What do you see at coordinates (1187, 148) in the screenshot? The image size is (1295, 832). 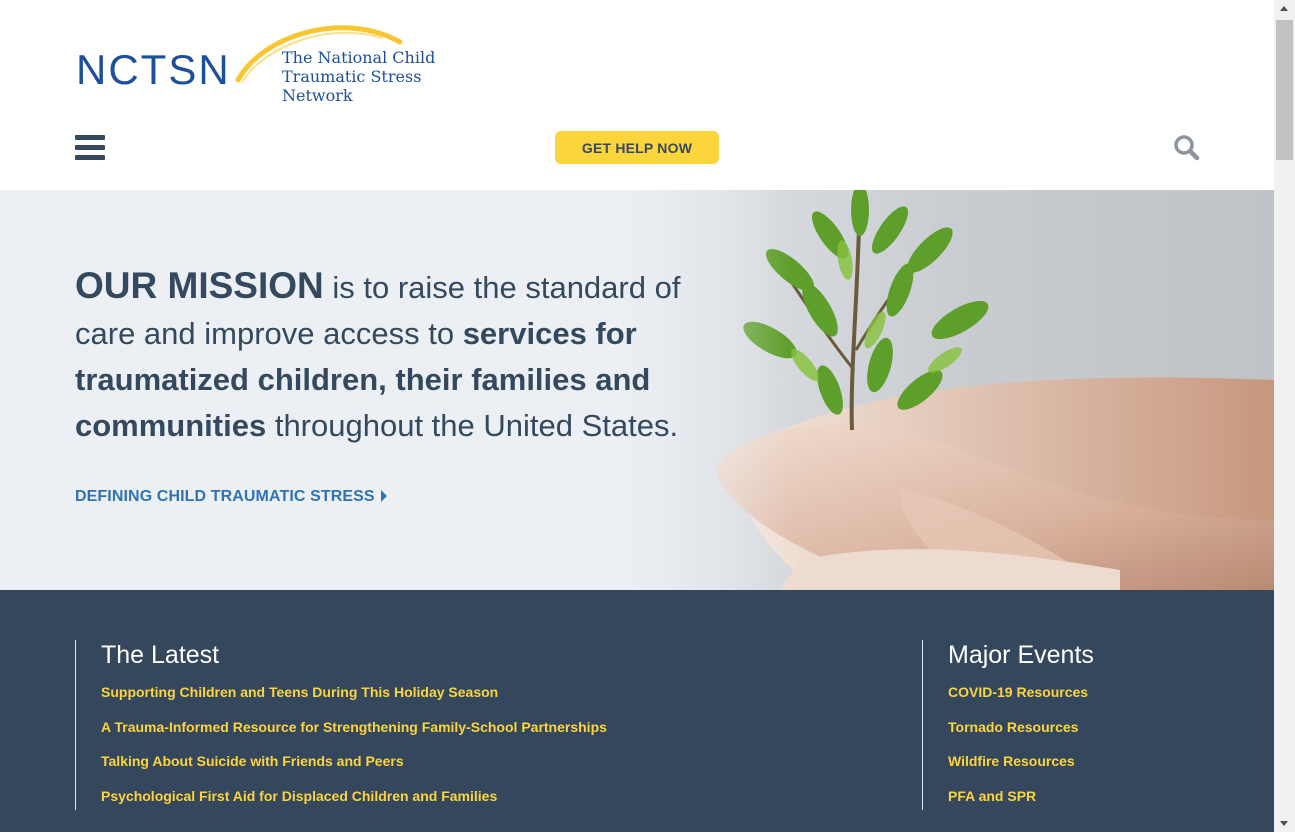 I see `search-icon` at bounding box center [1187, 148].